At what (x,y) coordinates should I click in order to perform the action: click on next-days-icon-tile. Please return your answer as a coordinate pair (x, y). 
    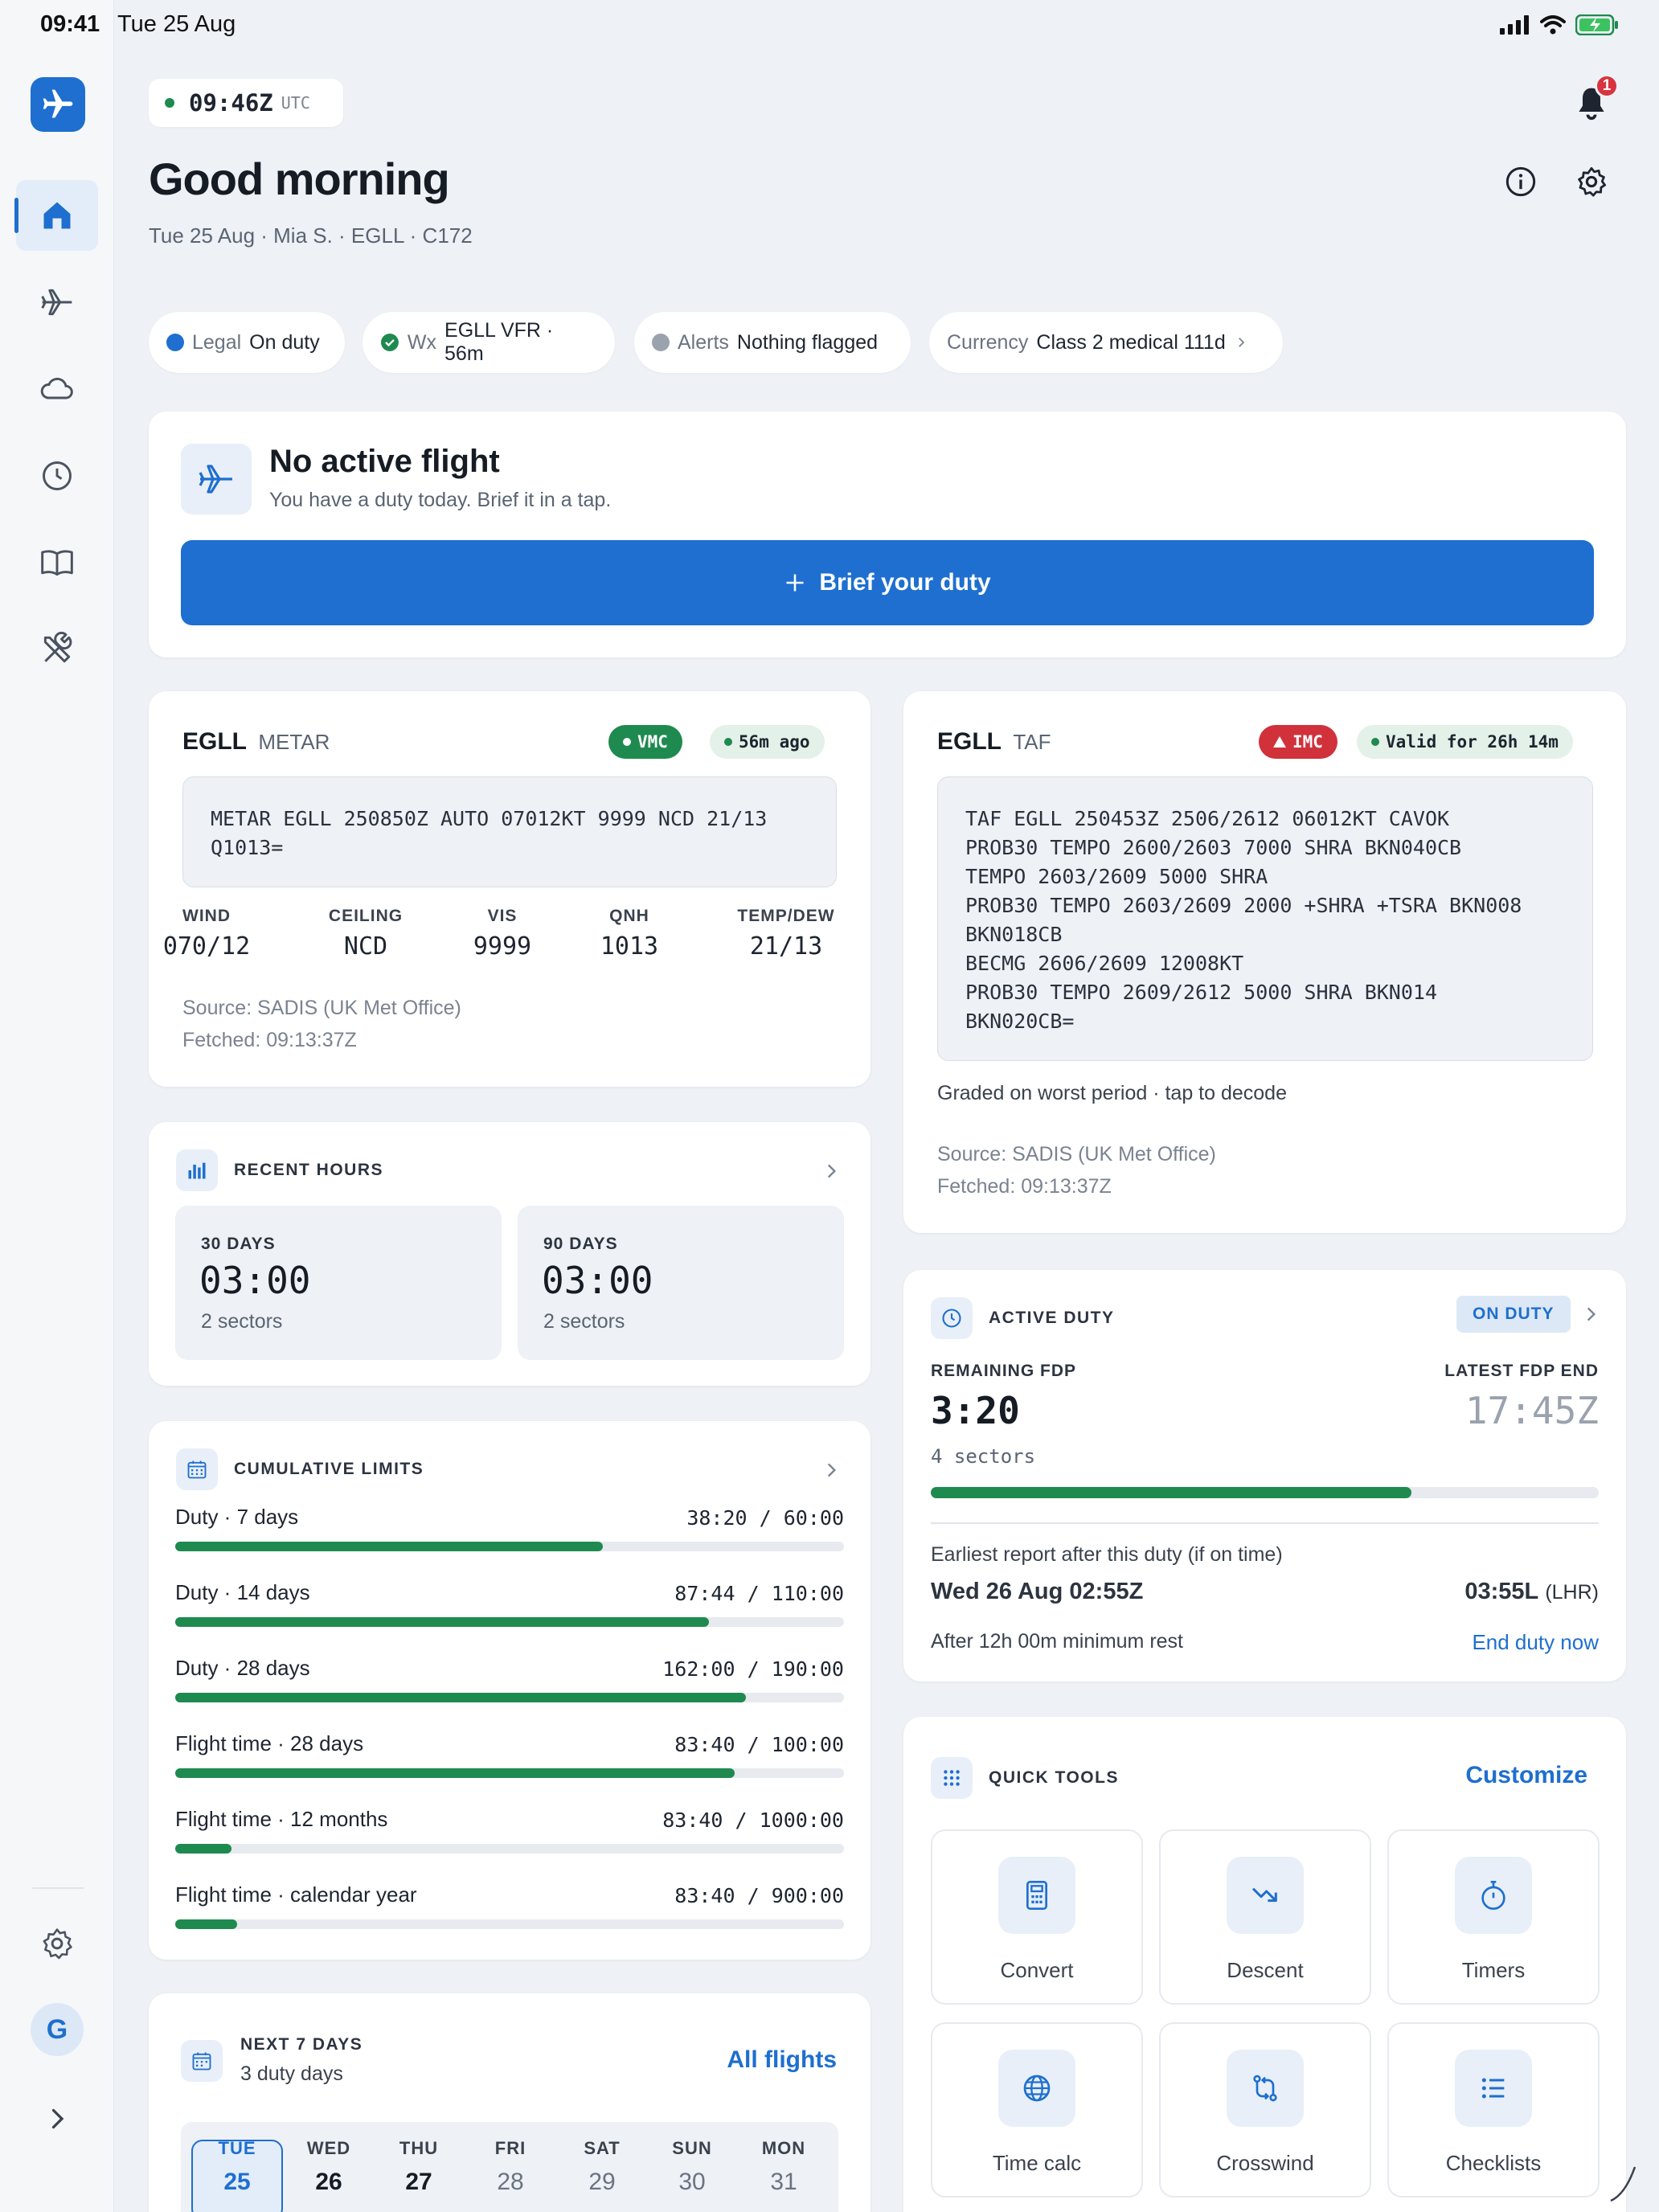
    Looking at the image, I should click on (202, 2061).